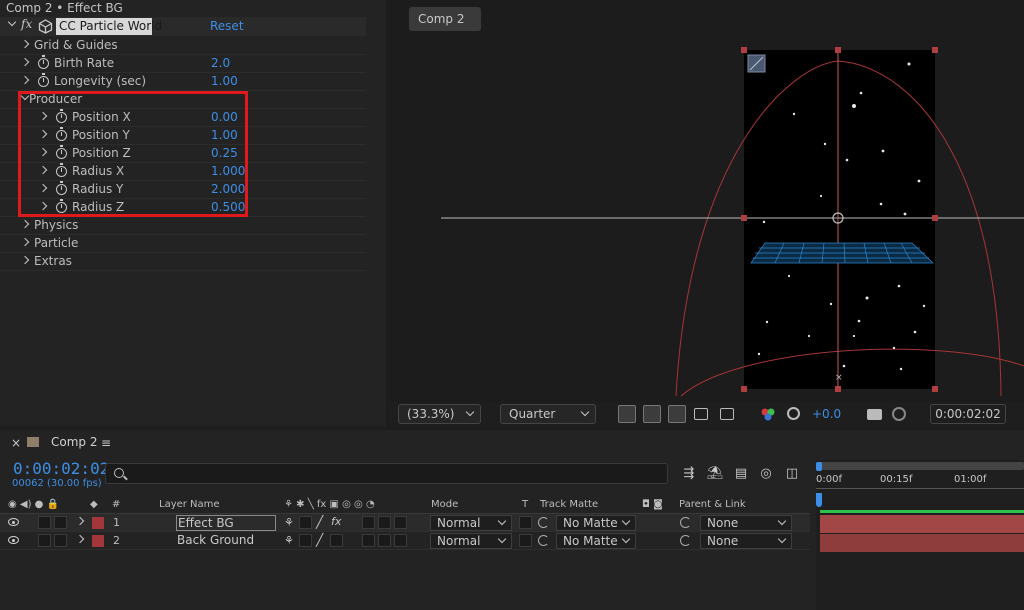  I want to click on close-icon: ×, so click(16, 443).